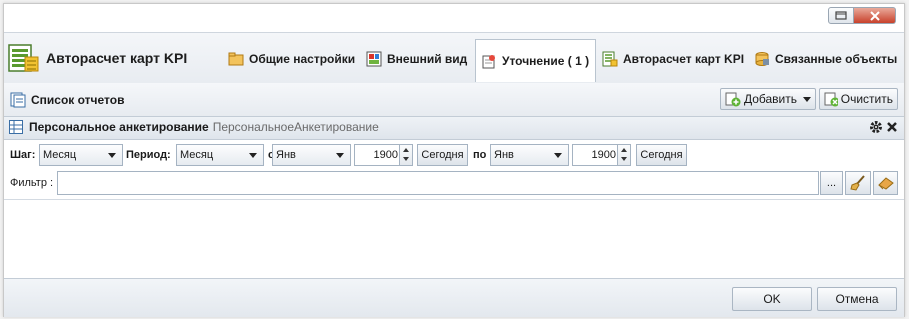 This screenshot has width=909, height=319. I want to click on report-list-icon, so click(18, 100).